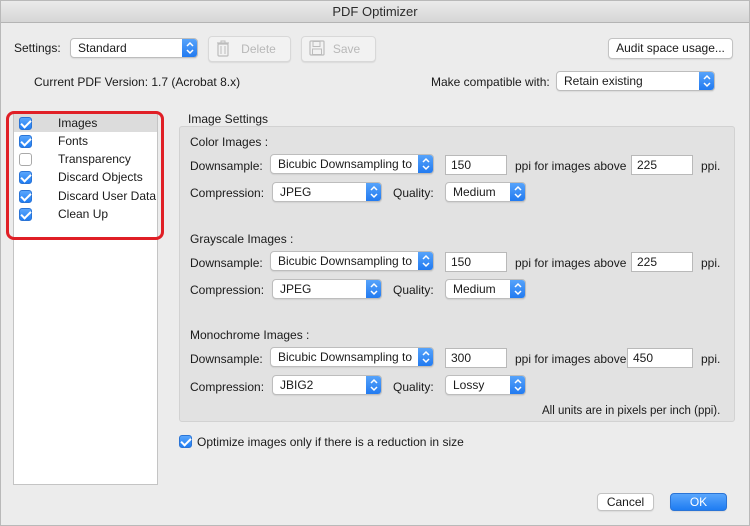  I want to click on mono-quality-value: Lossy, so click(469, 385).